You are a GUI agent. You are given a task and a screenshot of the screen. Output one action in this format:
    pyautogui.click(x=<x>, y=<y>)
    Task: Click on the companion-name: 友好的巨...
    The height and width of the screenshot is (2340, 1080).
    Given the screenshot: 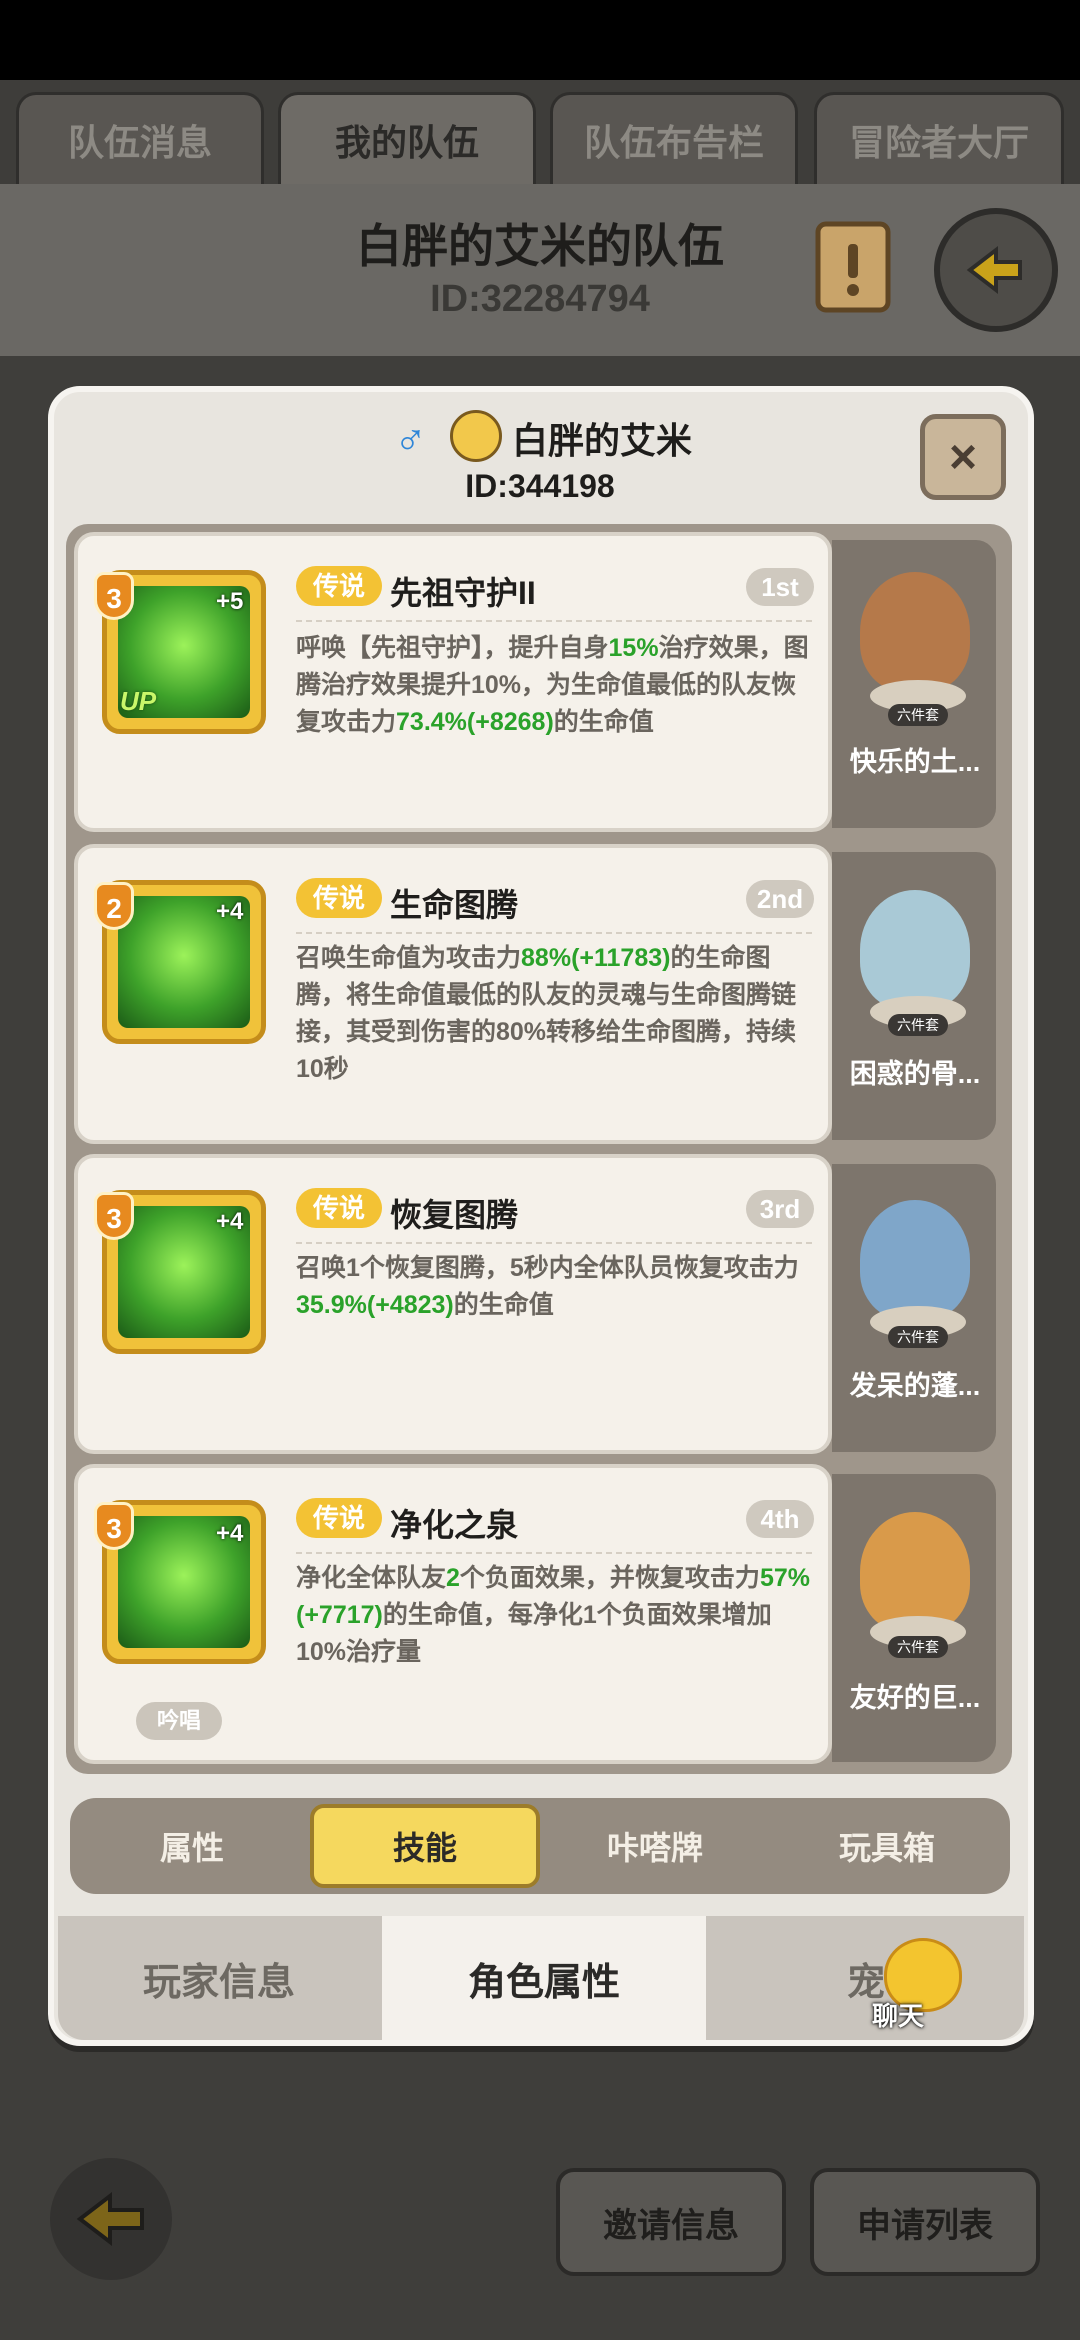 What is the action you would take?
    pyautogui.click(x=915, y=1698)
    